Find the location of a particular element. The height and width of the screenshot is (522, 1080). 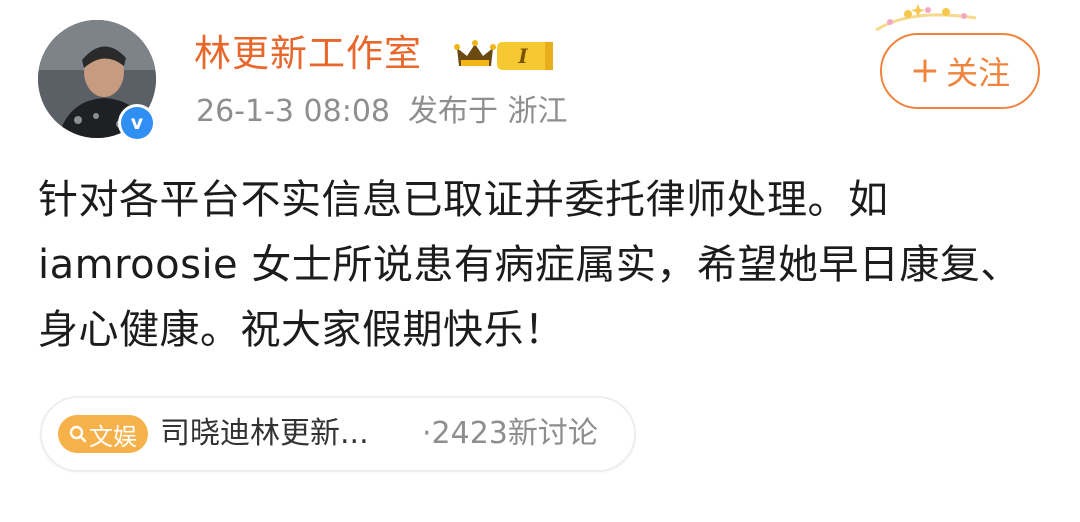

post-time: 26-1-3 08:08 is located at coordinates (293, 111).